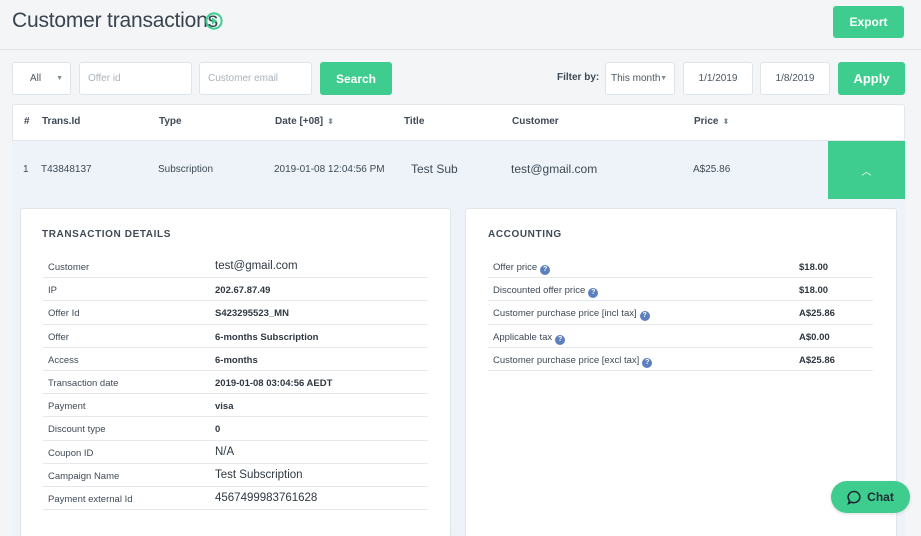 The height and width of the screenshot is (536, 921). I want to click on detail-value: S423295523_MN, so click(252, 314).